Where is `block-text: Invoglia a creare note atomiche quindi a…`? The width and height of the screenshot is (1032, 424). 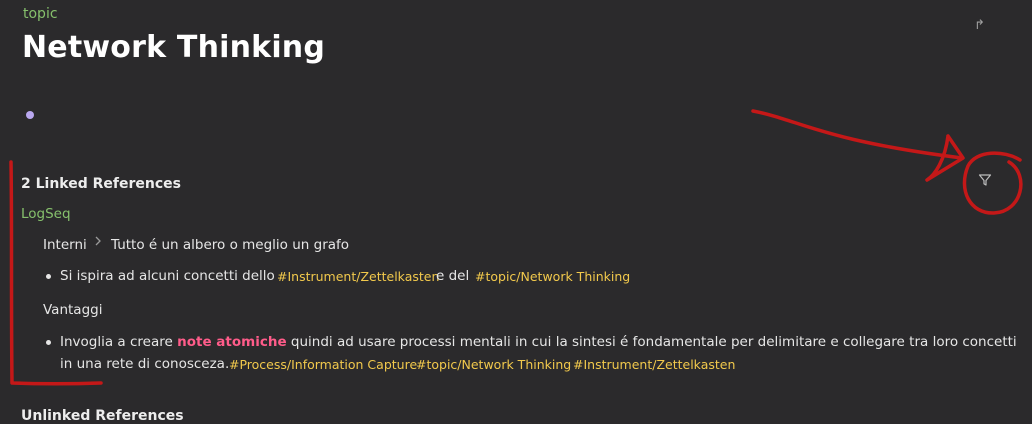
block-text: Invoglia a creare note atomiche quindi a… is located at coordinates (538, 342).